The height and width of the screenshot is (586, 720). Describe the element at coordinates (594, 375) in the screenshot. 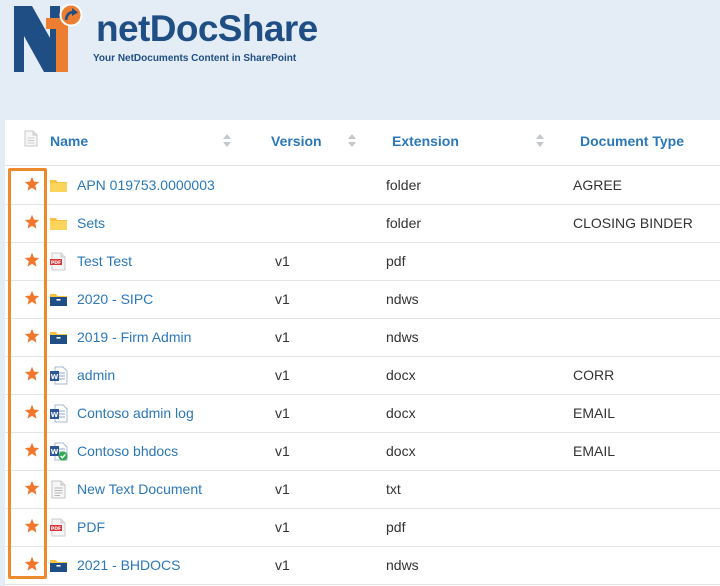

I see `document-type-cell: CORR` at that location.